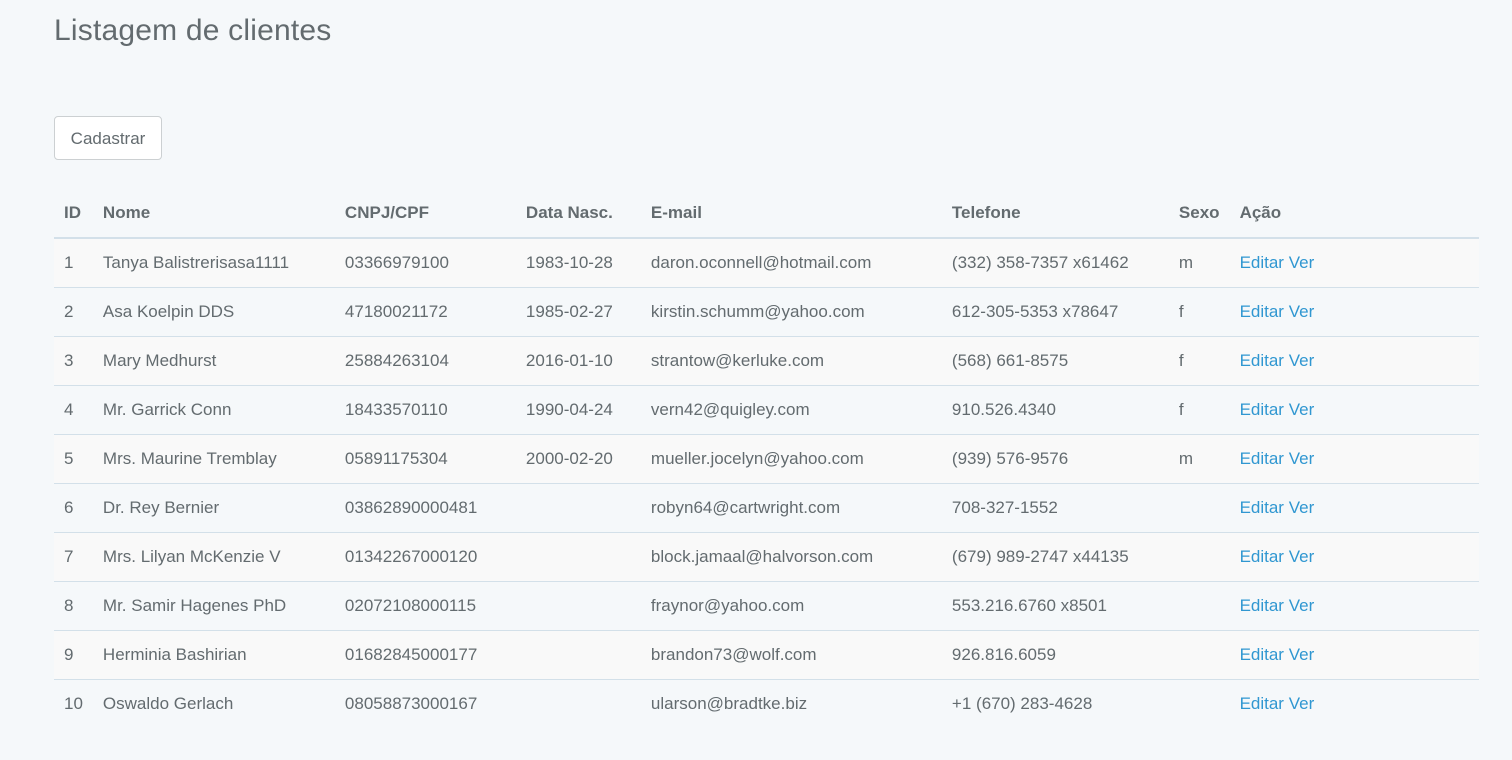 This screenshot has width=1512, height=760. I want to click on cell-telefone: 910.526.4340, so click(1055, 410).